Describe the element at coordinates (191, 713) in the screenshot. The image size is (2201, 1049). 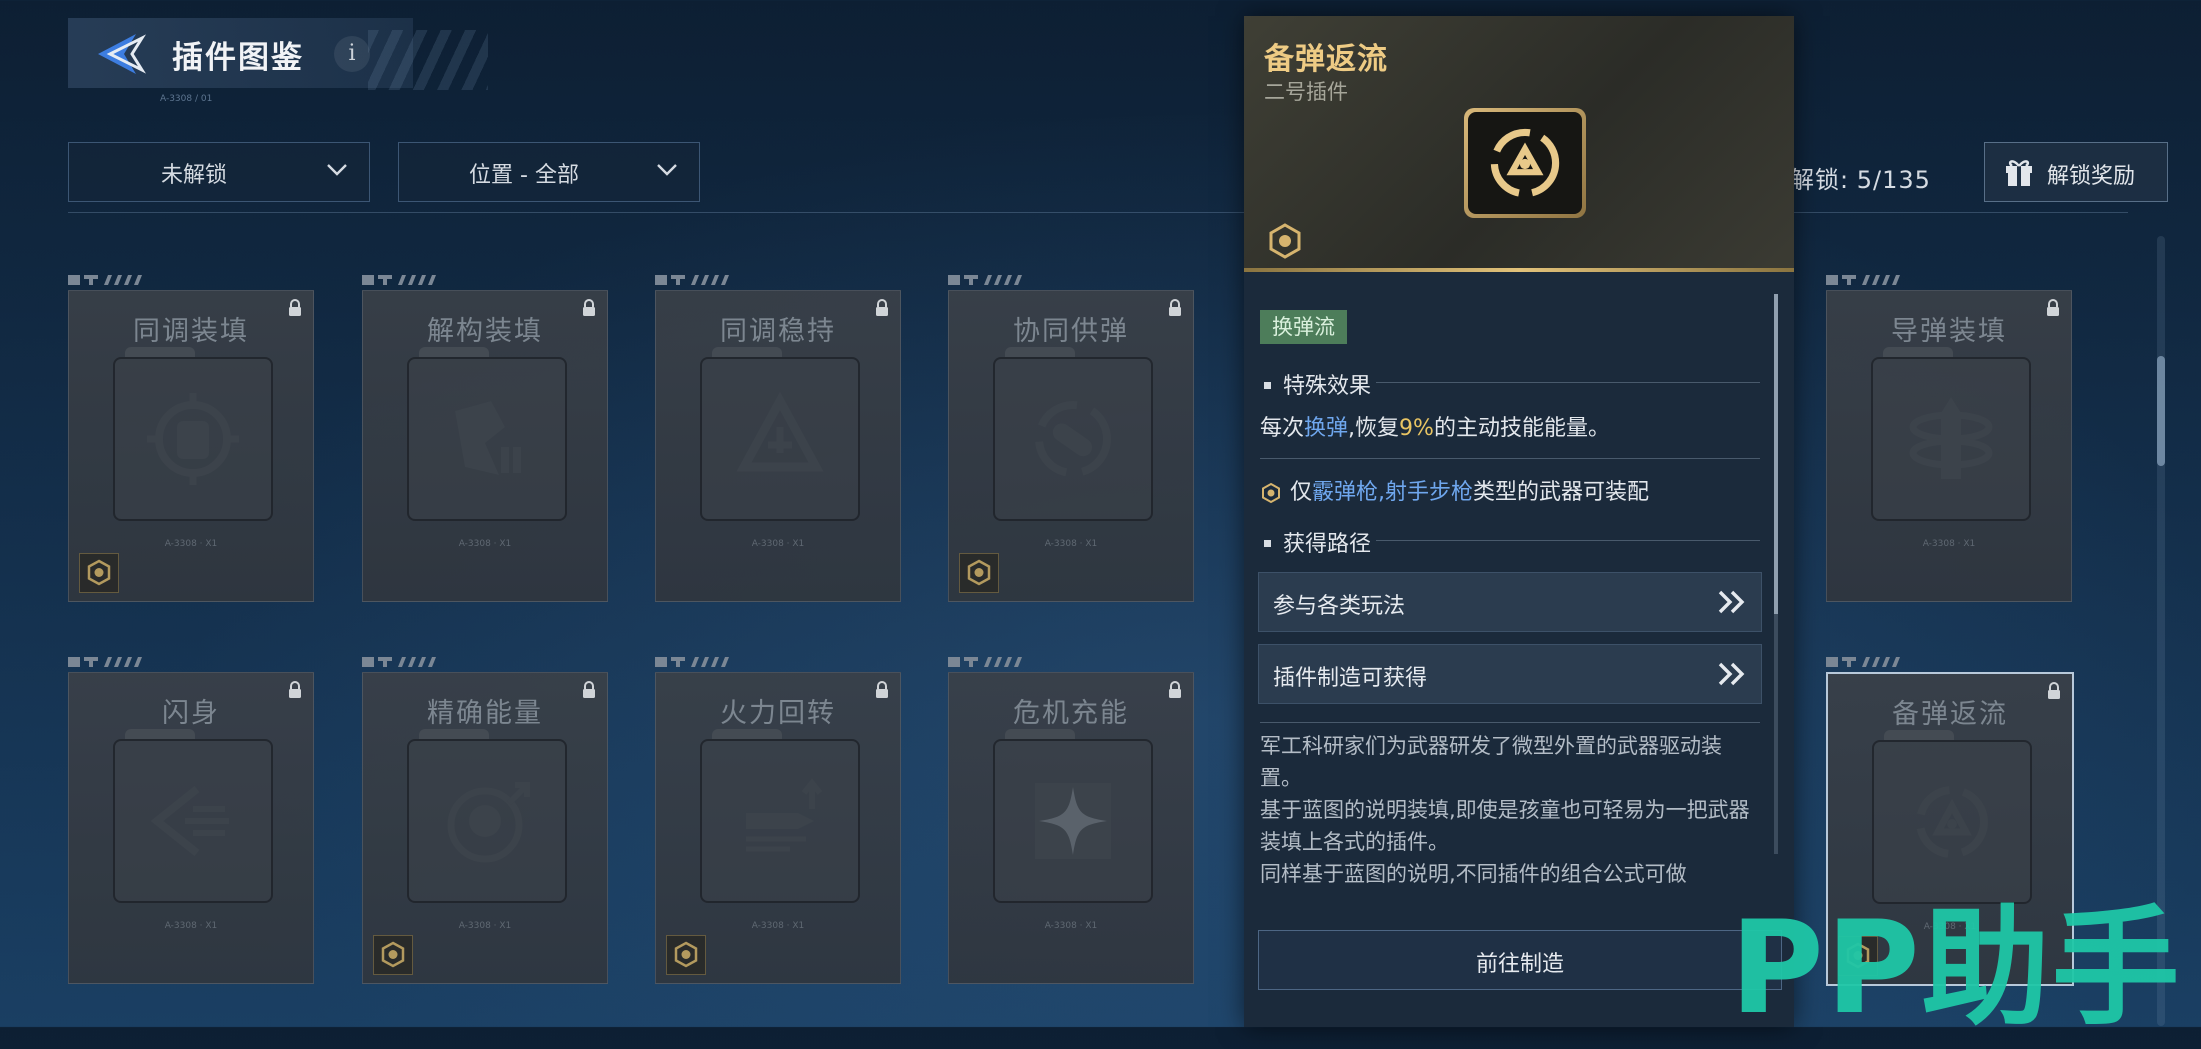
I see `plugin-card-name: 闪身` at that location.